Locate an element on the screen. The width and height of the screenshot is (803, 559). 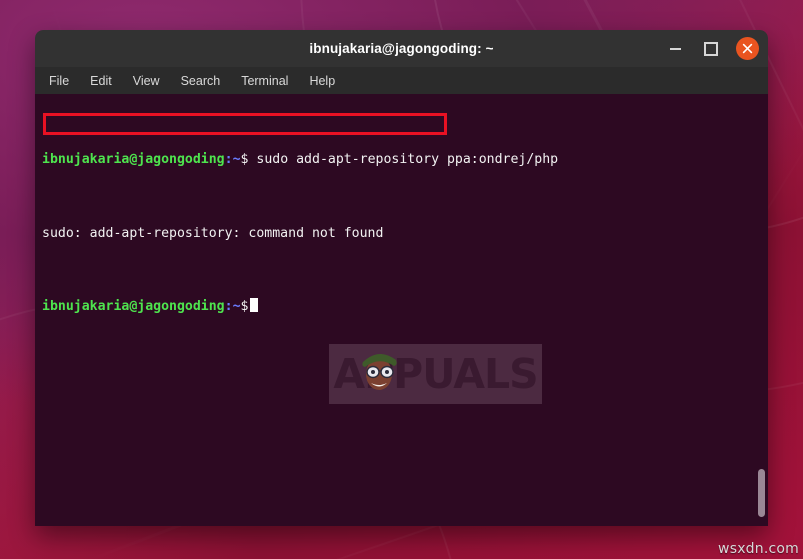
close-icon is located at coordinates (747, 48).